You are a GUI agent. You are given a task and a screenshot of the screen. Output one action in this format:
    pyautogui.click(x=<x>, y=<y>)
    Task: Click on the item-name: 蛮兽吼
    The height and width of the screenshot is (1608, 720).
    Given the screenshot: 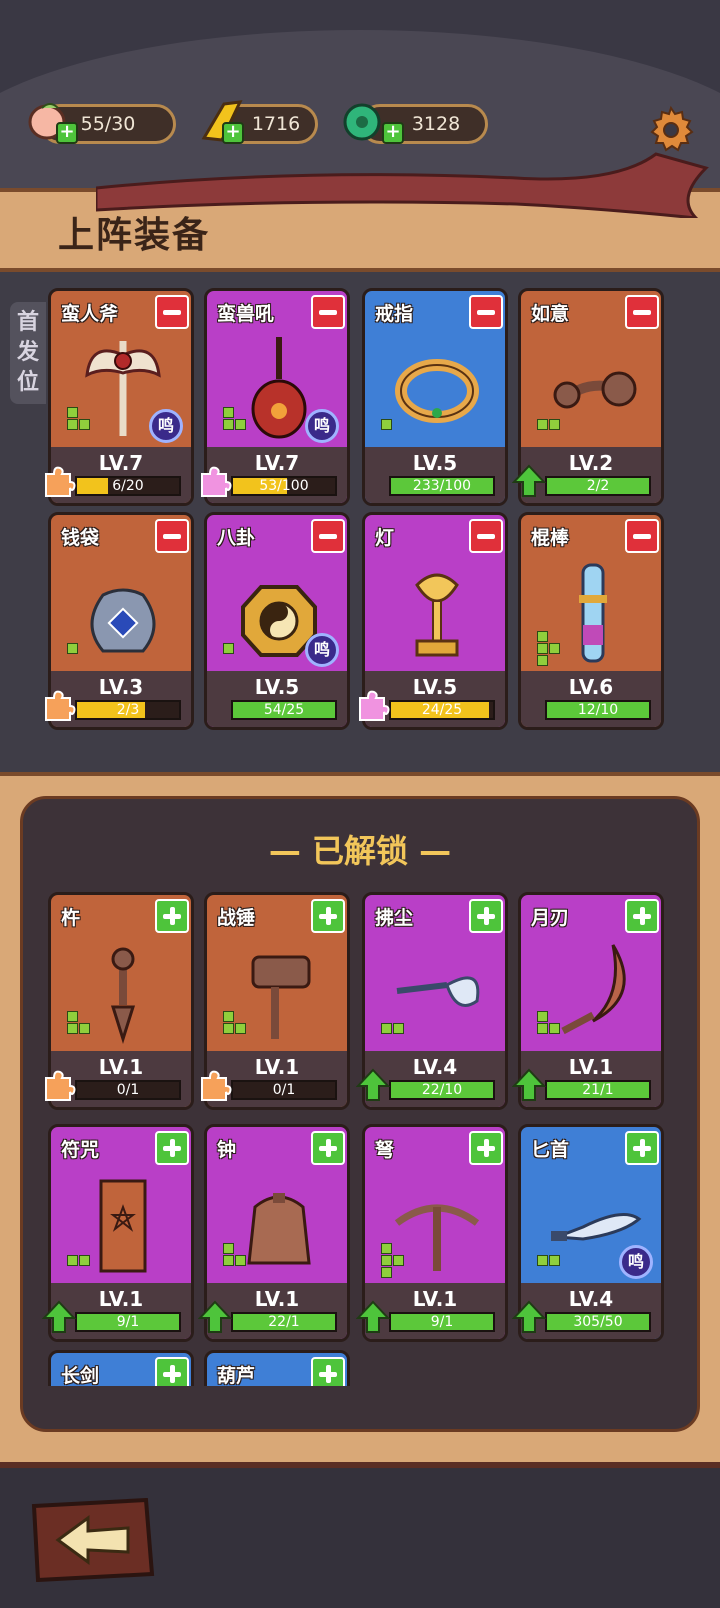 What is the action you would take?
    pyautogui.click(x=246, y=314)
    